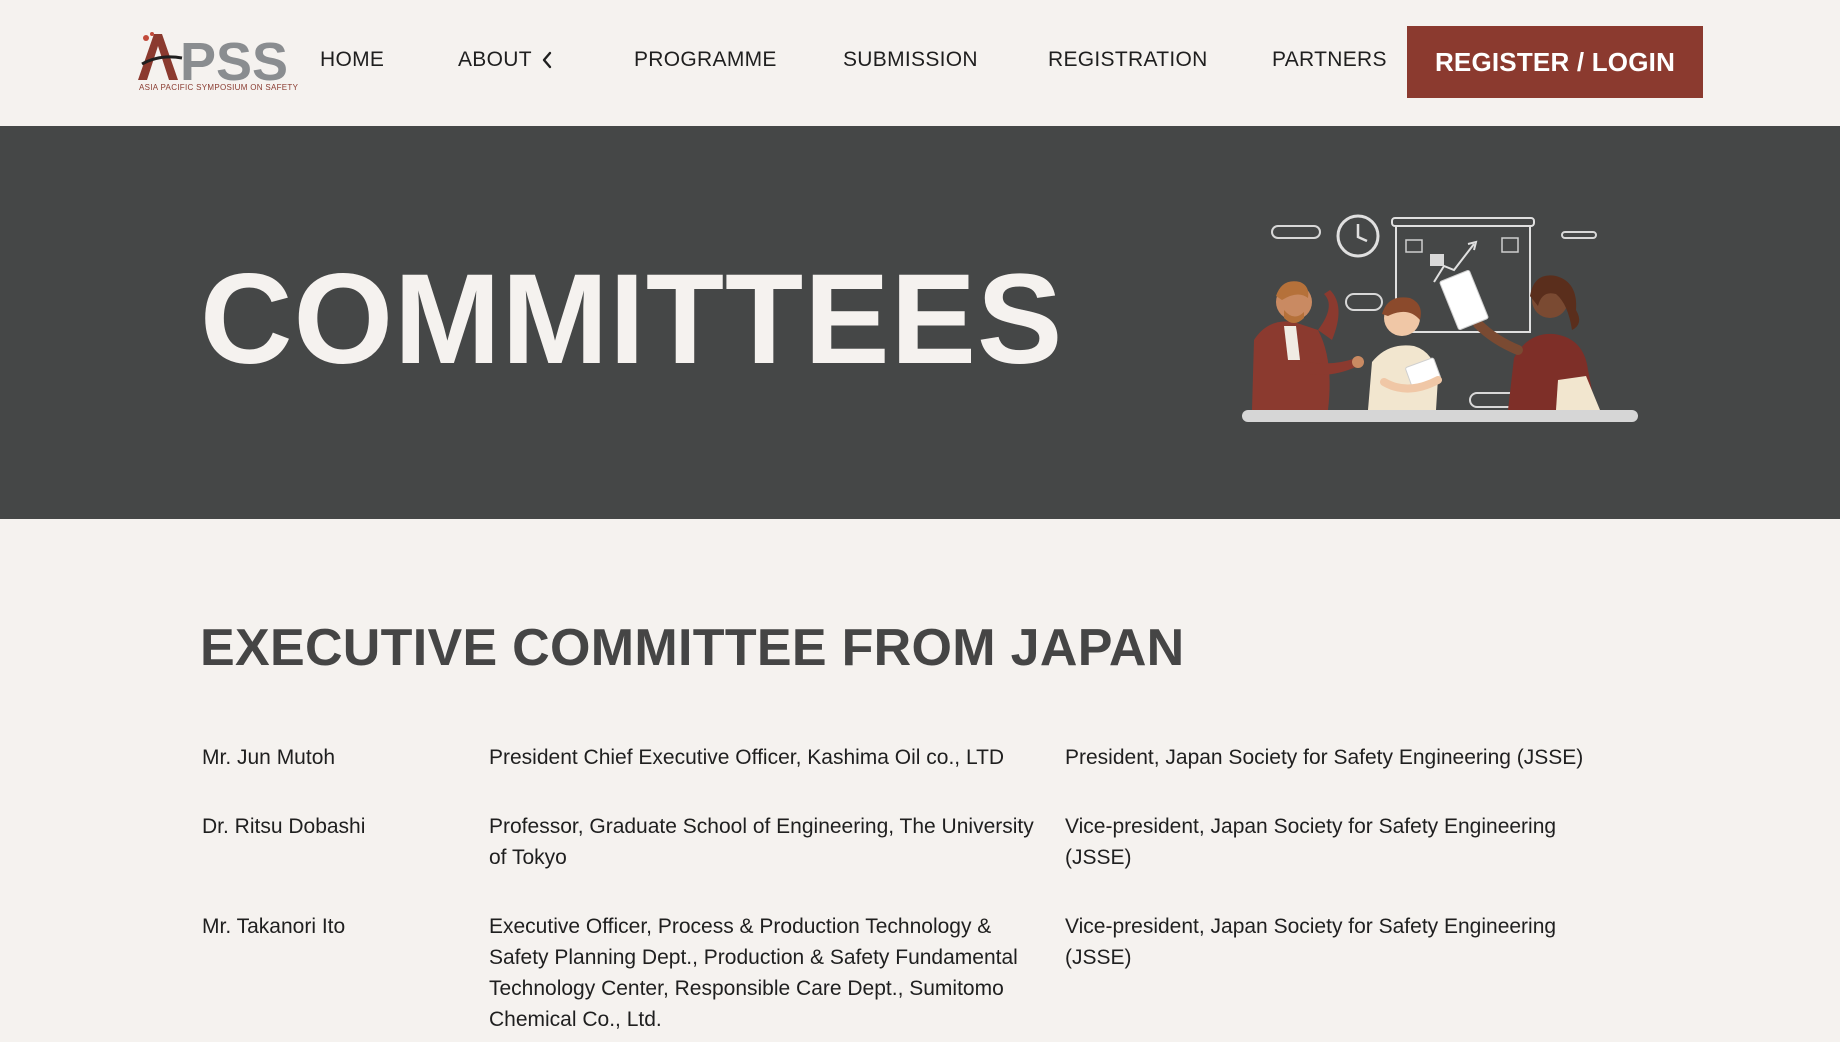  I want to click on nav-programme: PROGRAMME, so click(705, 60).